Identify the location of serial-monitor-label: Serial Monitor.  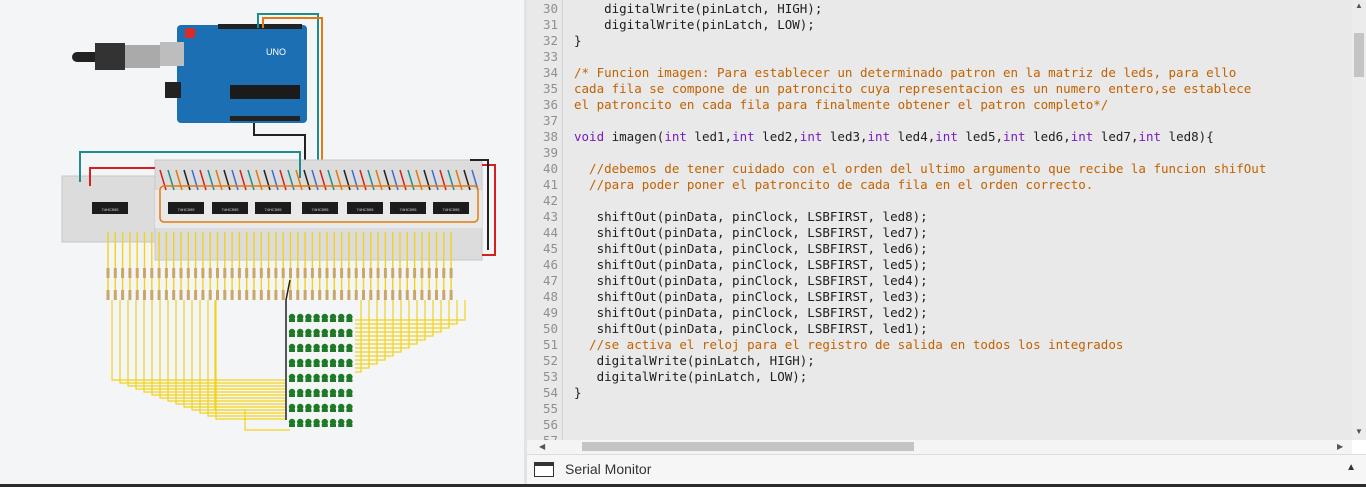
(608, 469).